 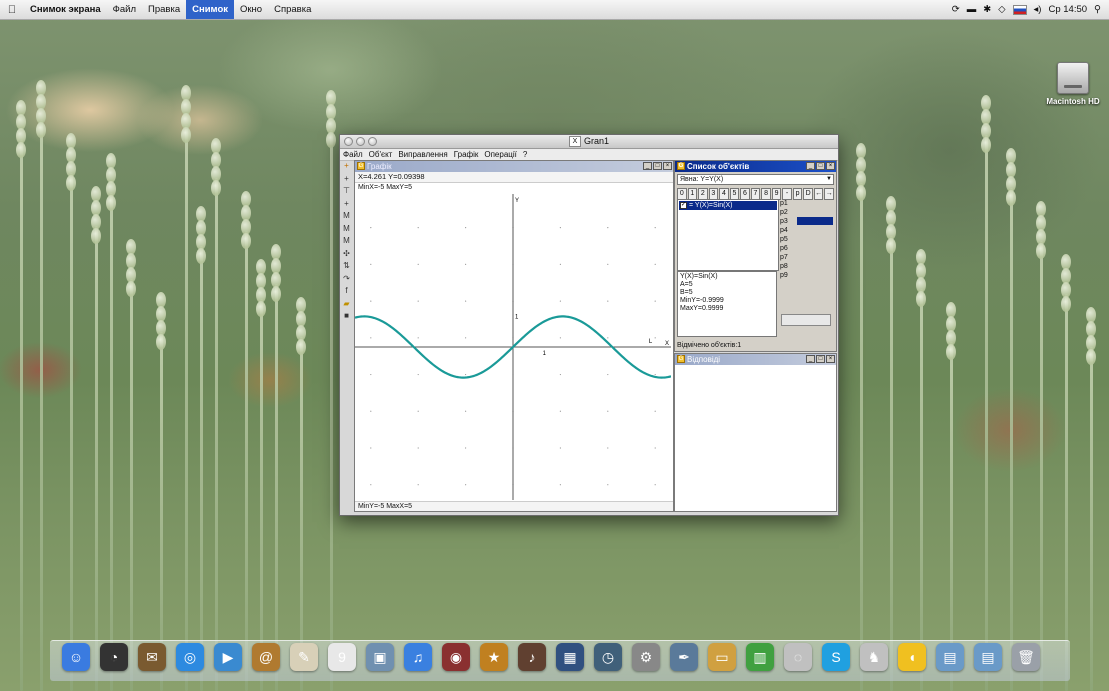 What do you see at coordinates (788, 221) in the screenshot?
I see `parameter-item-p3: p3` at bounding box center [788, 221].